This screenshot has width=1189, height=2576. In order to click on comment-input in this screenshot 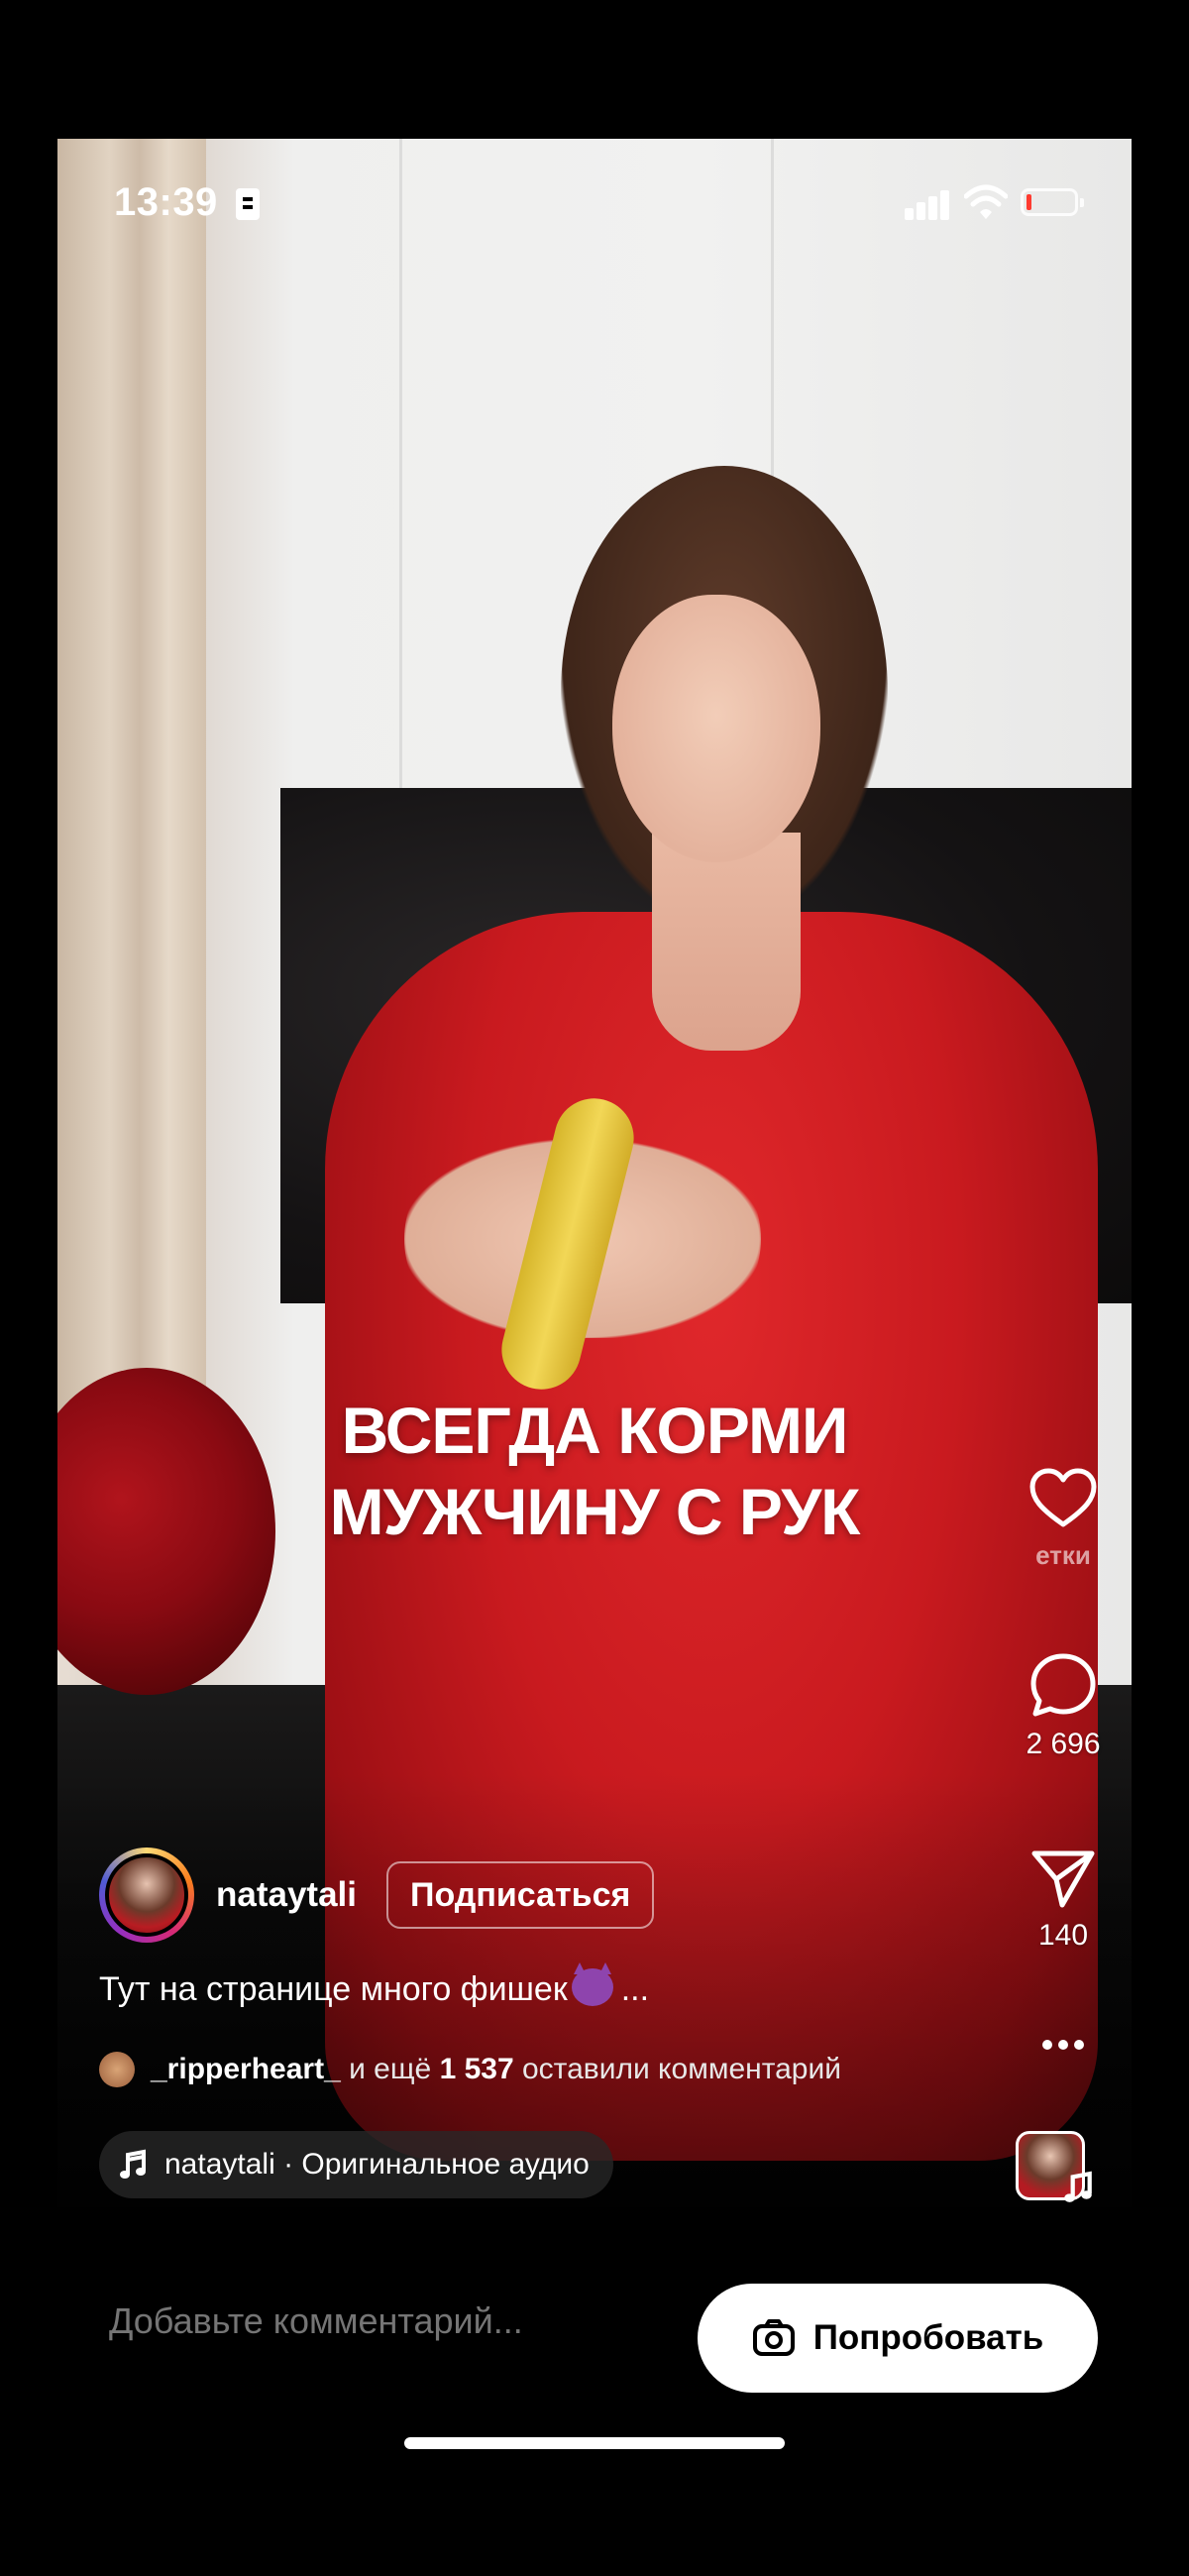, I will do `click(386, 2321)`.